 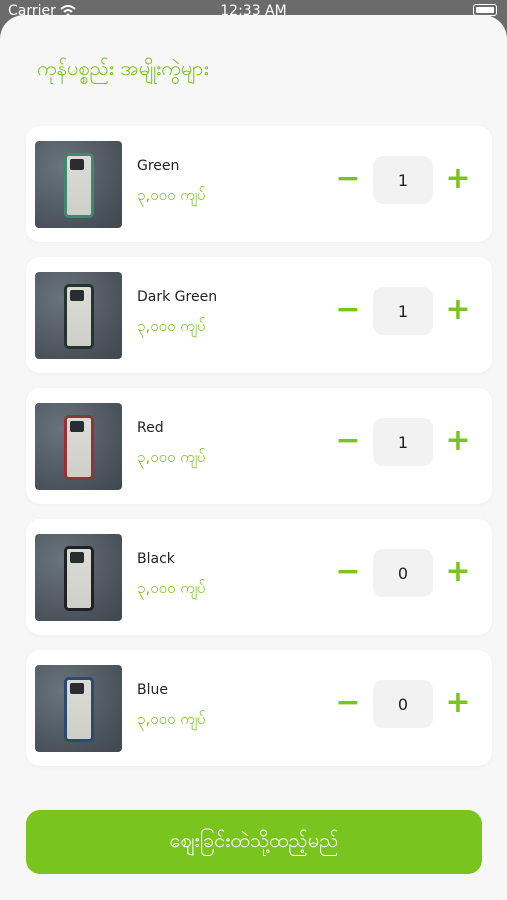 I want to click on sheet-title: ကုန်ပစ္စည်း အမျိုးကွဲများ, so click(x=123, y=68).